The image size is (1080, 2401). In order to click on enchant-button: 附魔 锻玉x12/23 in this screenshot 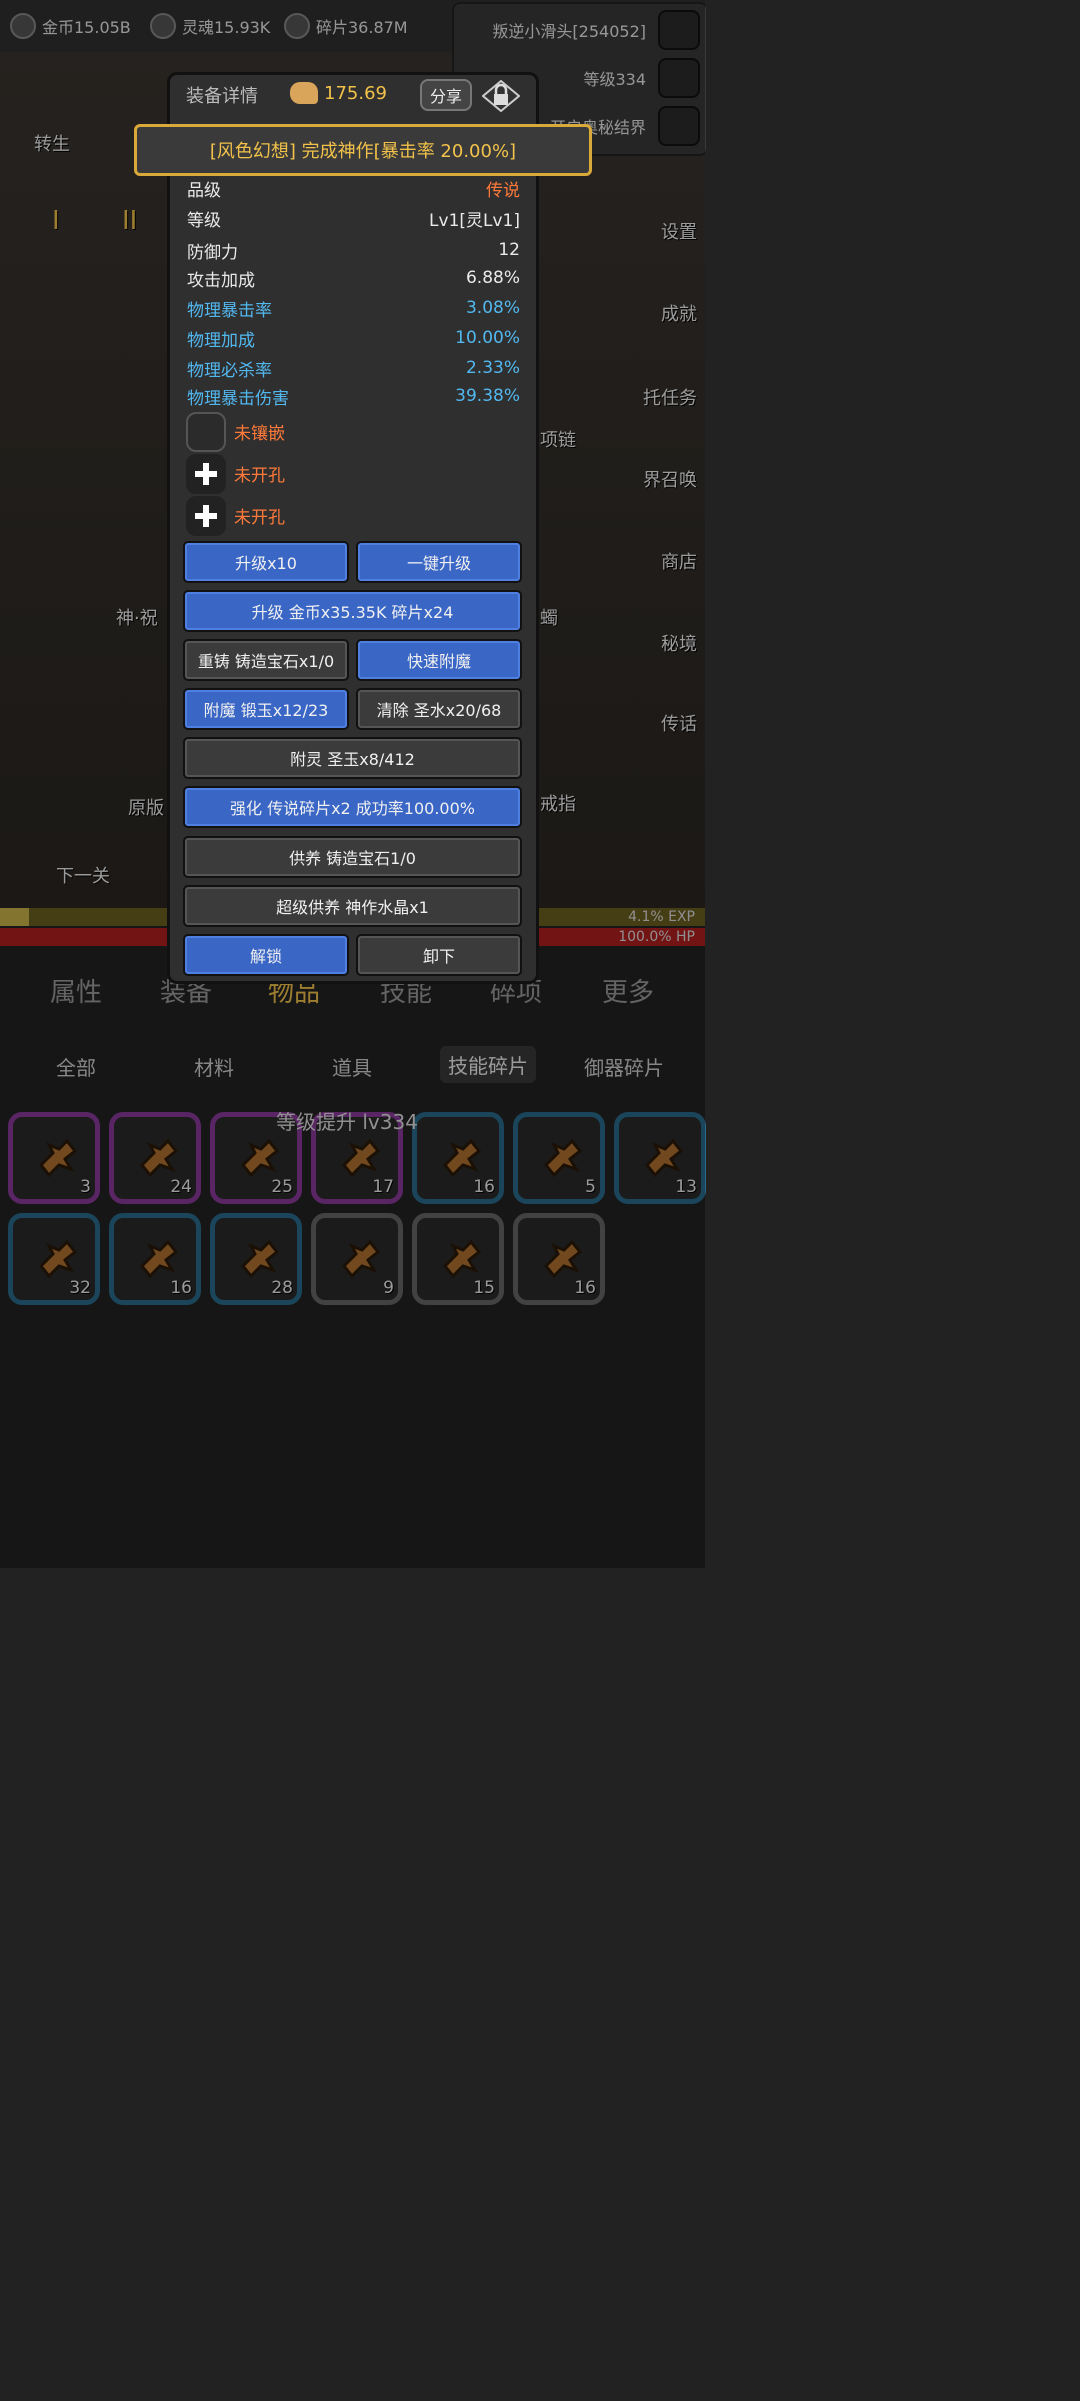, I will do `click(266, 709)`.